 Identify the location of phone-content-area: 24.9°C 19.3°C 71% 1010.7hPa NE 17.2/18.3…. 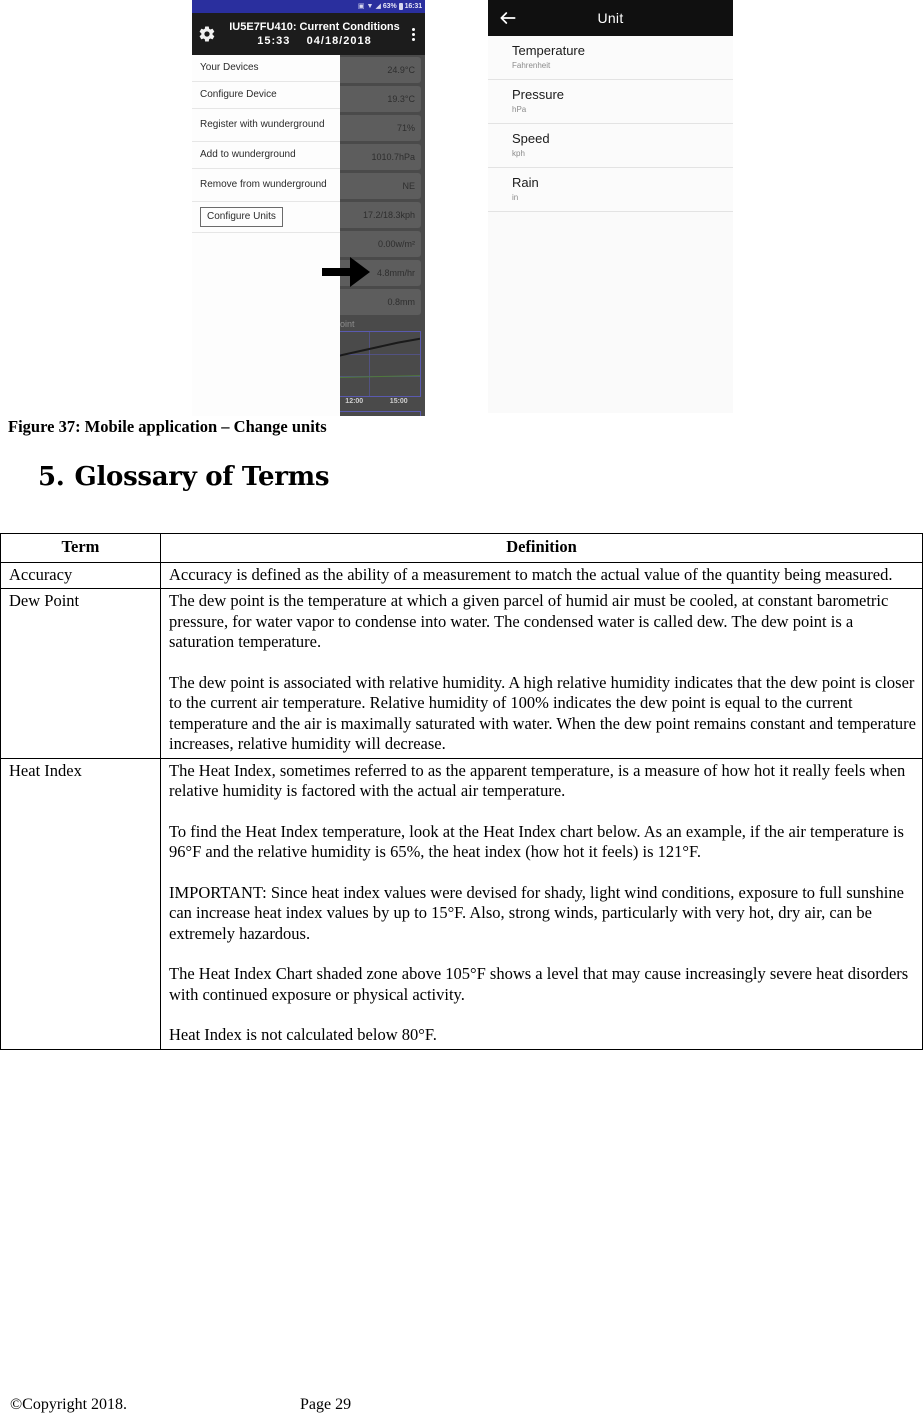
(308, 235).